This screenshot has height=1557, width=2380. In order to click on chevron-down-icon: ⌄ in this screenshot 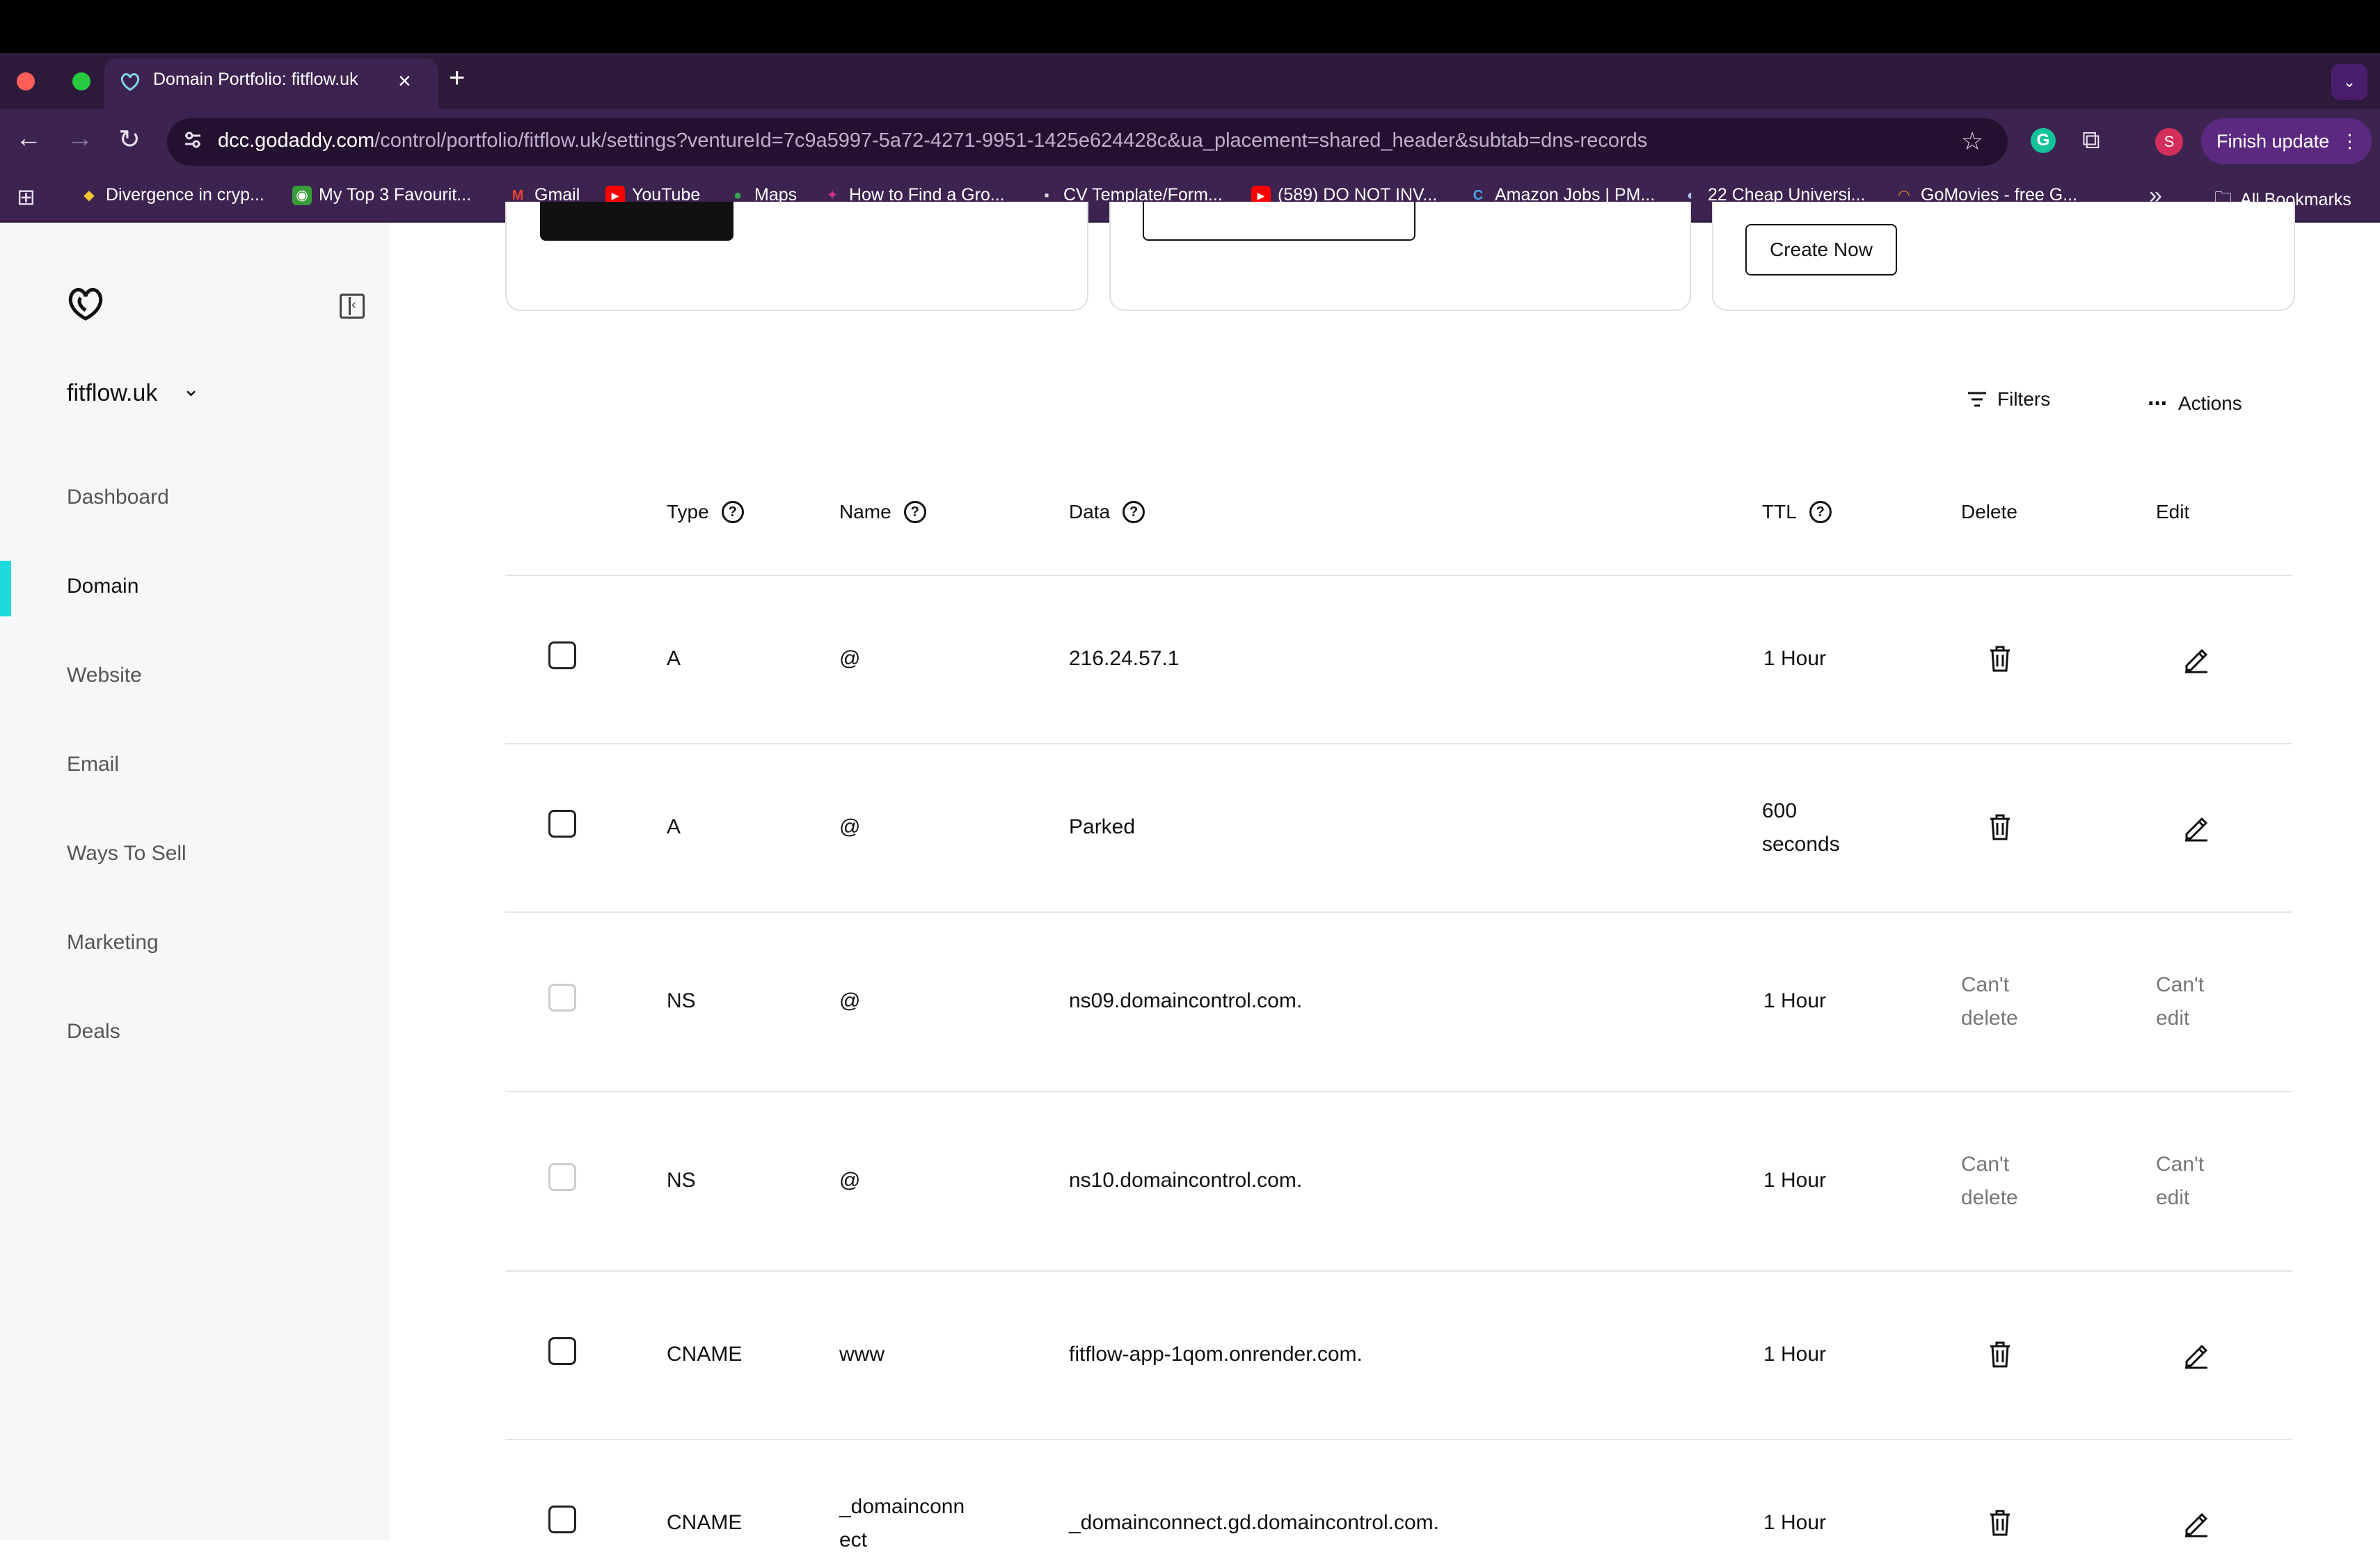, I will do `click(191, 389)`.